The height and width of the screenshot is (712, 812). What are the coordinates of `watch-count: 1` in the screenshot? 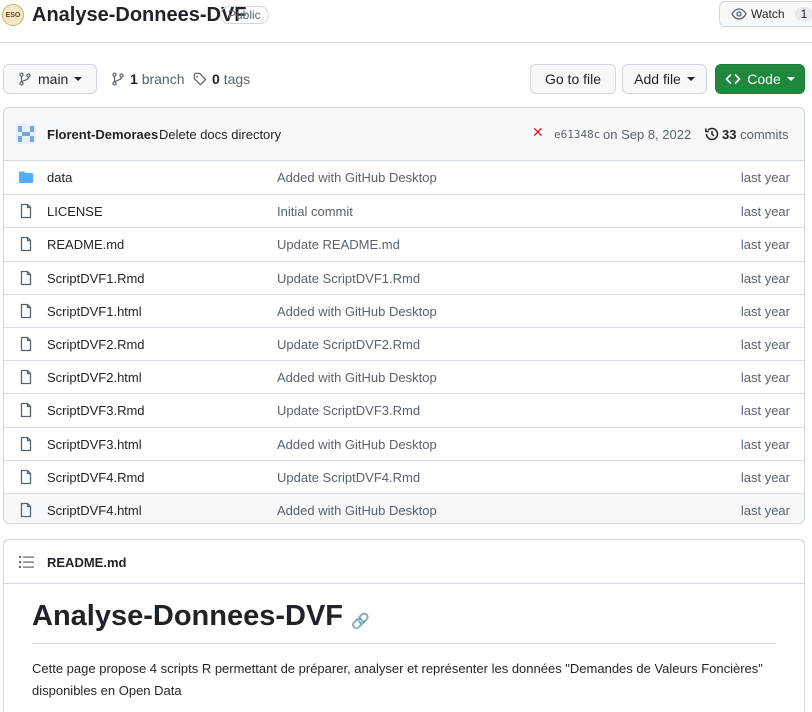 It's located at (803, 14).